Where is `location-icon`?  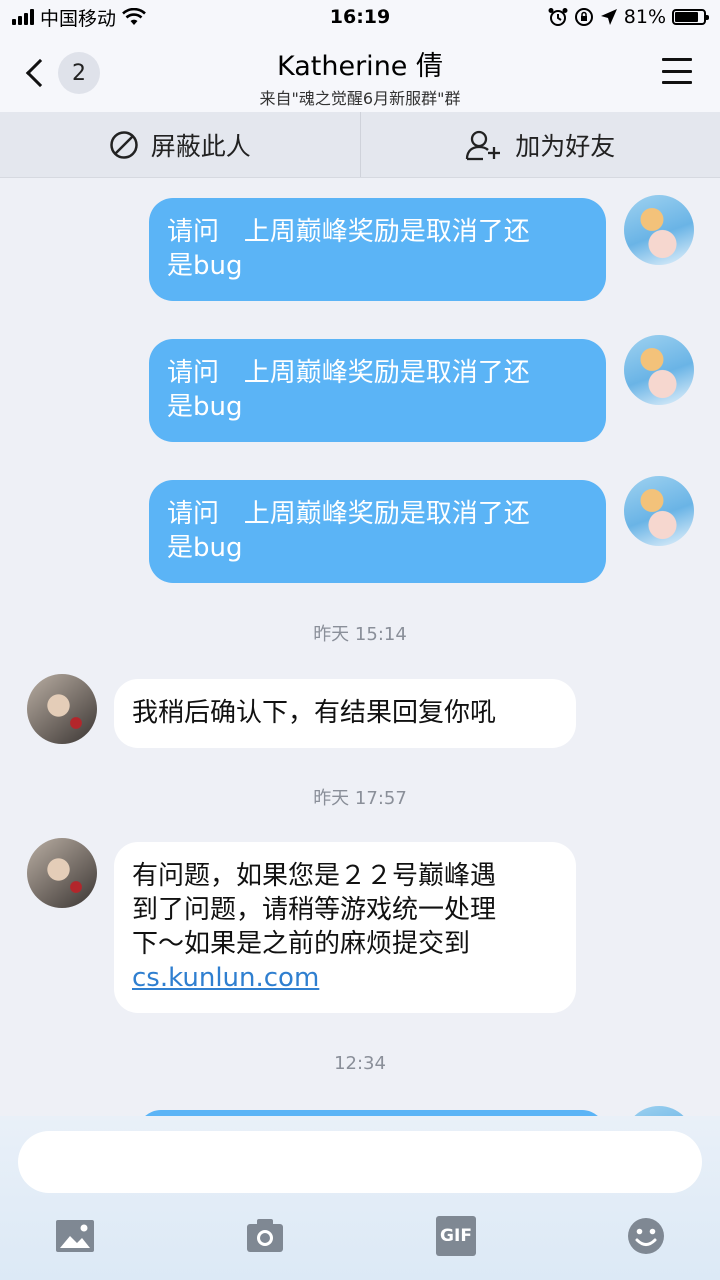
location-icon is located at coordinates (608, 17).